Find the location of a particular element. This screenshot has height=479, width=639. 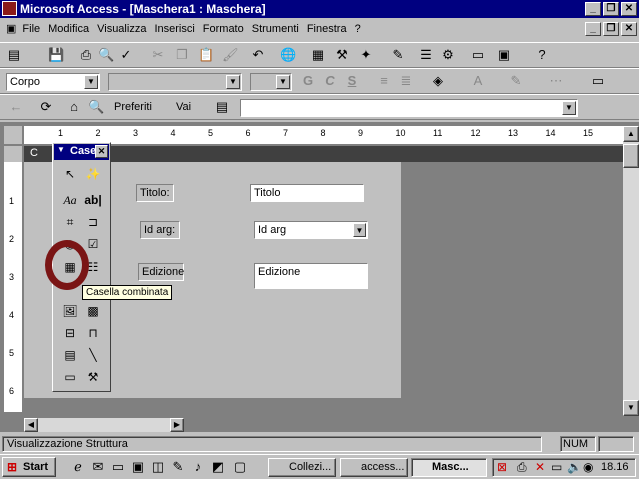

vertical-scroll-thumb is located at coordinates (631, 156).